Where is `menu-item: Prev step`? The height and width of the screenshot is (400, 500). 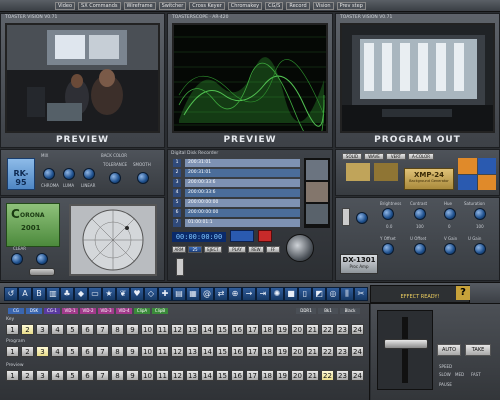 menu-item: Prev step is located at coordinates (351, 5).